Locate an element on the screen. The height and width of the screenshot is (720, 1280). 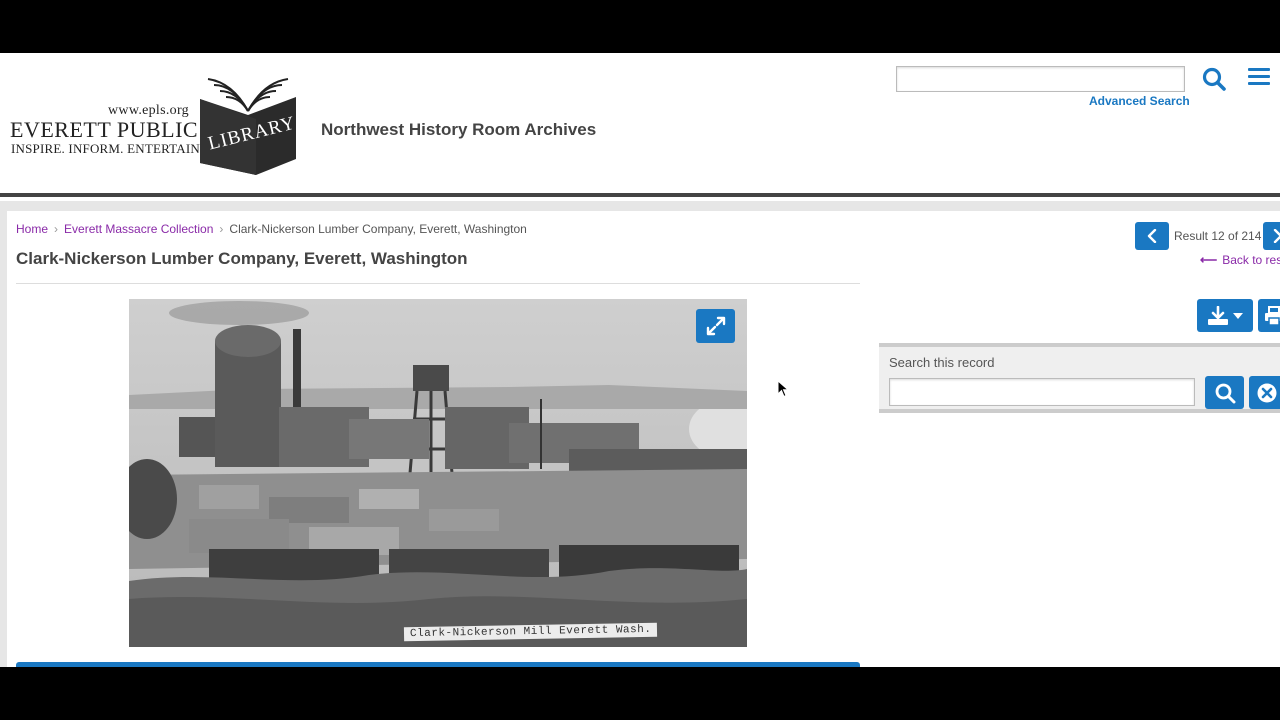
hamburger-menu-icon is located at coordinates (1259, 78).